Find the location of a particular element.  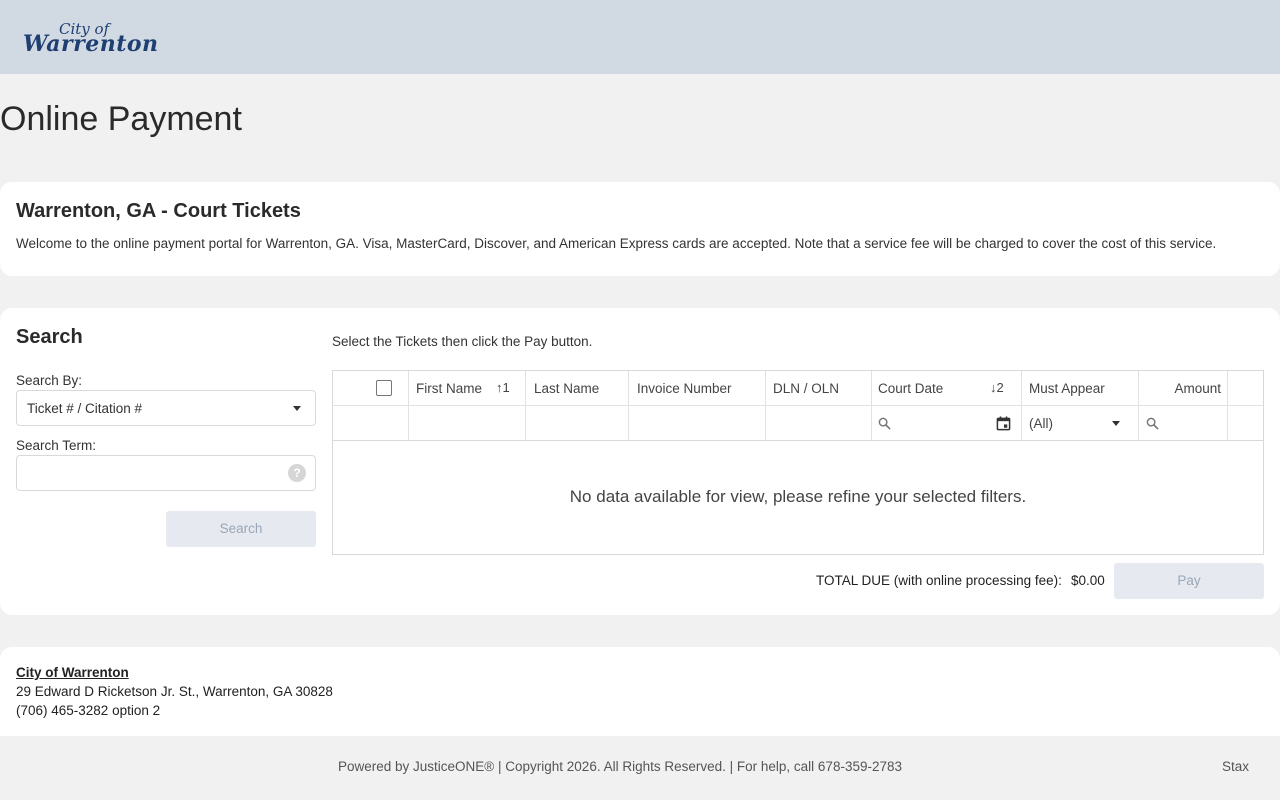

filter-court-date is located at coordinates (947, 423).